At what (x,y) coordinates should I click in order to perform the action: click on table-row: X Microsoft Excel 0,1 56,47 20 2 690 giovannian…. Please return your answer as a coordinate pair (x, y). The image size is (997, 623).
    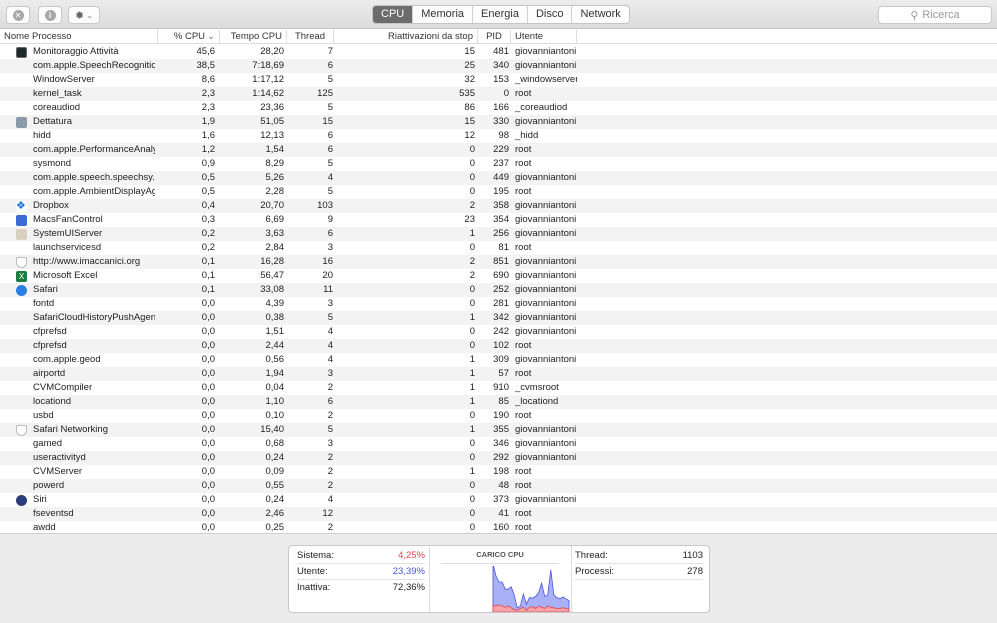
    Looking at the image, I should click on (498, 276).